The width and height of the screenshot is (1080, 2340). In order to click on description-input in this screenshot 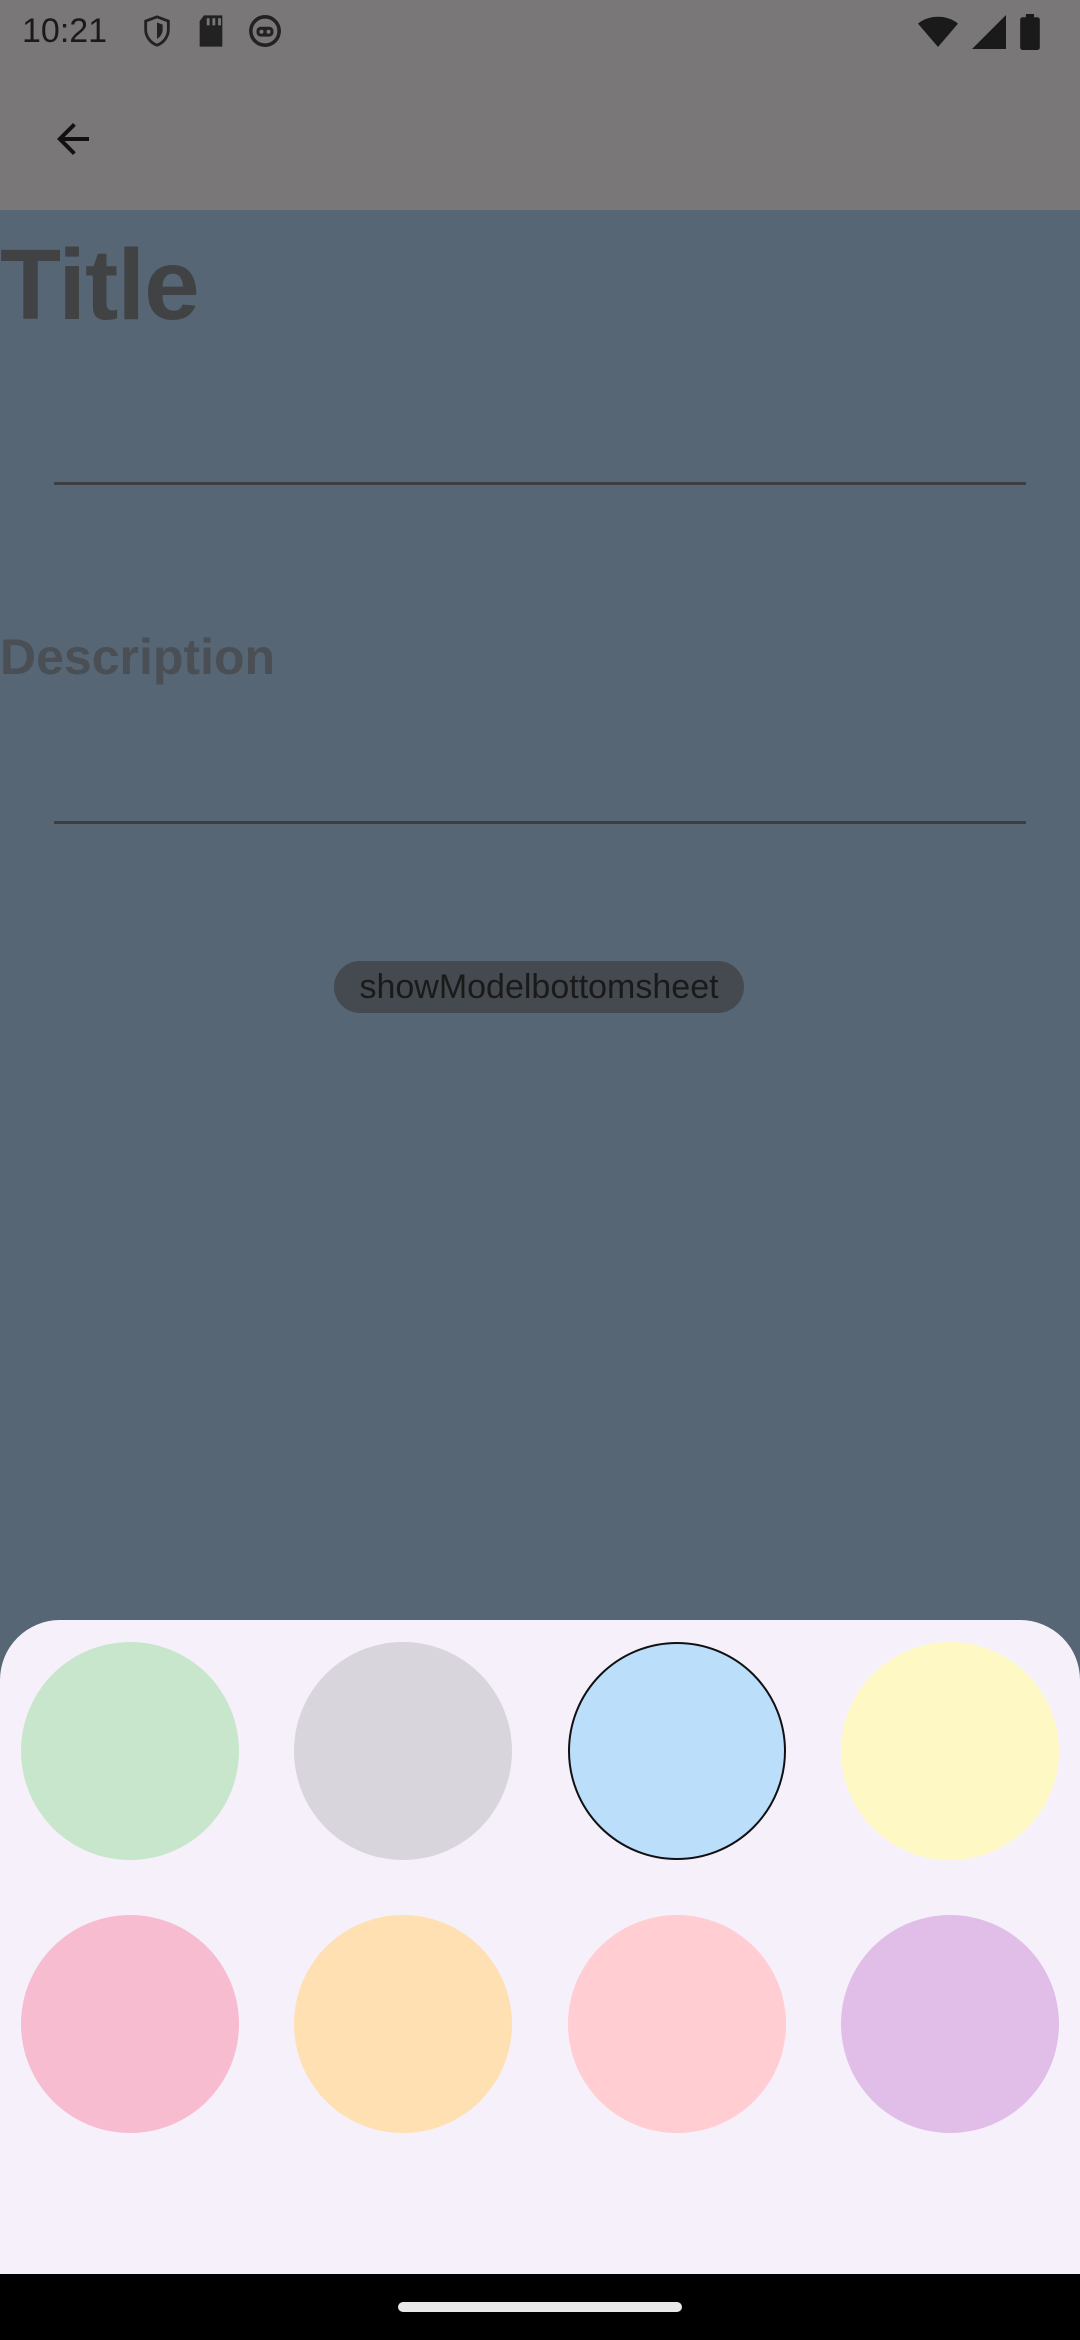, I will do `click(540, 770)`.